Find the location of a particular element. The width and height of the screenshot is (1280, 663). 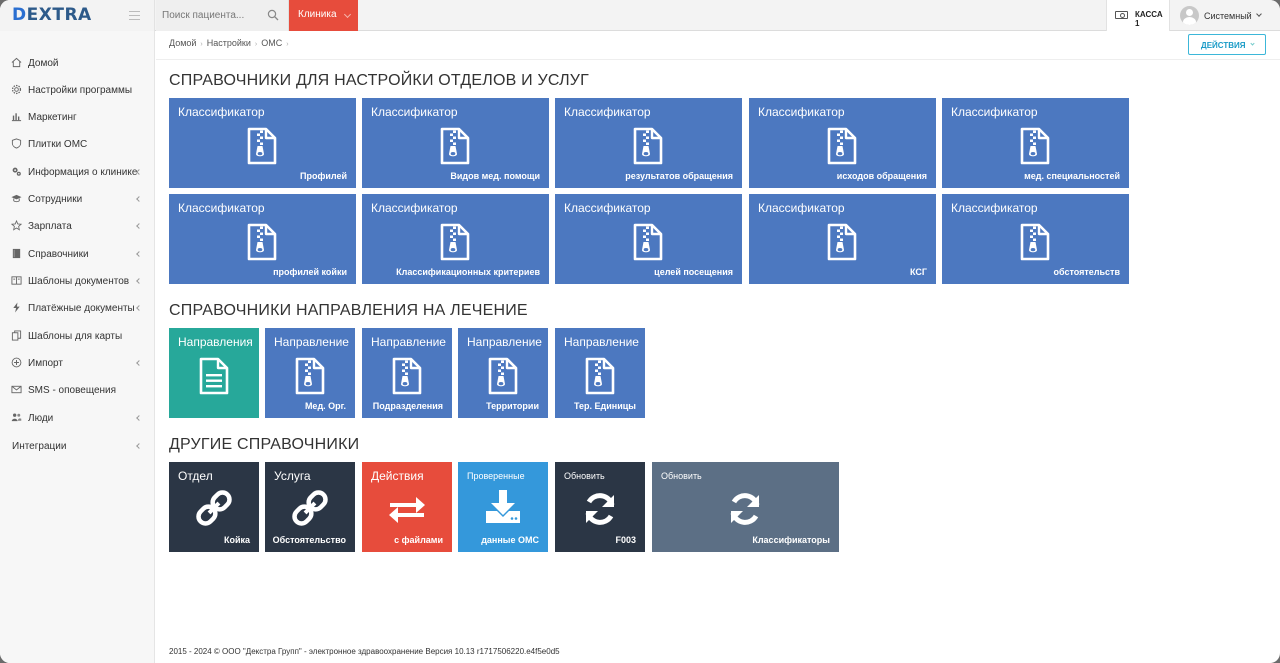

gear-icon is located at coordinates (16, 89).